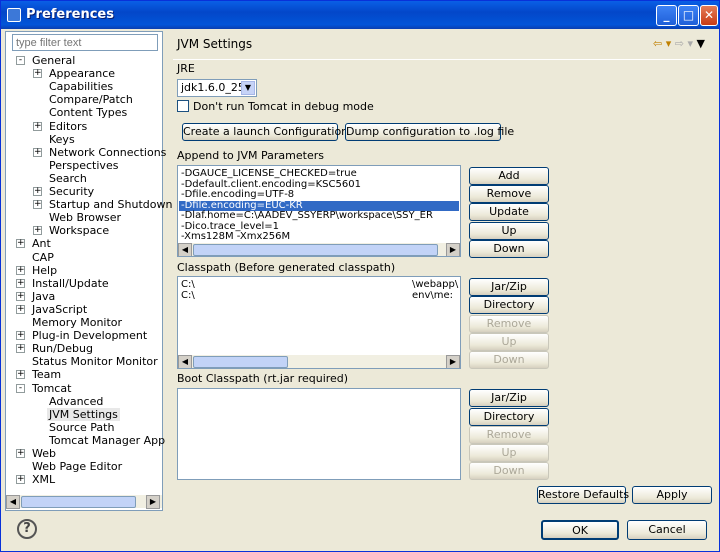 The image size is (720, 552). What do you see at coordinates (509, 287) in the screenshot?
I see `classpath-jar-button: Jar/Zip` at bounding box center [509, 287].